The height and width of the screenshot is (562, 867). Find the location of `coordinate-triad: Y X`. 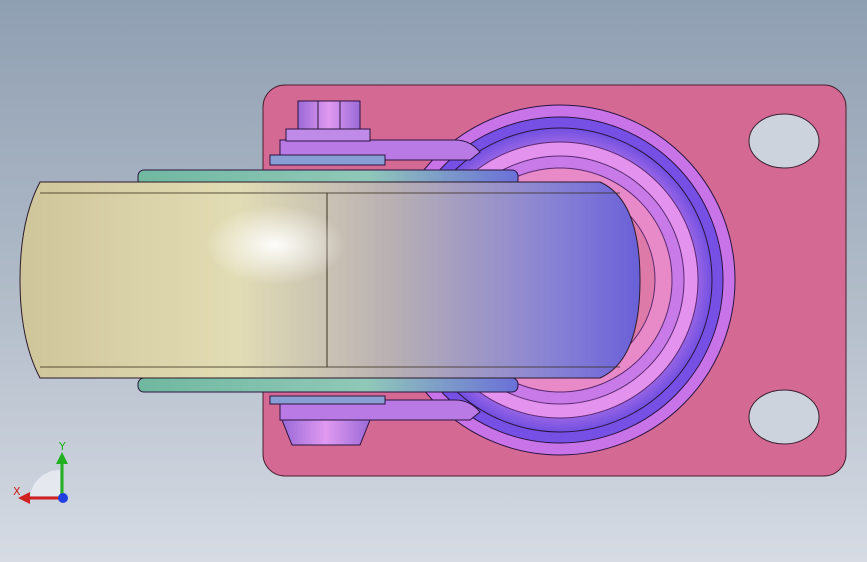

coordinate-triad: Y X is located at coordinates (40, 472).